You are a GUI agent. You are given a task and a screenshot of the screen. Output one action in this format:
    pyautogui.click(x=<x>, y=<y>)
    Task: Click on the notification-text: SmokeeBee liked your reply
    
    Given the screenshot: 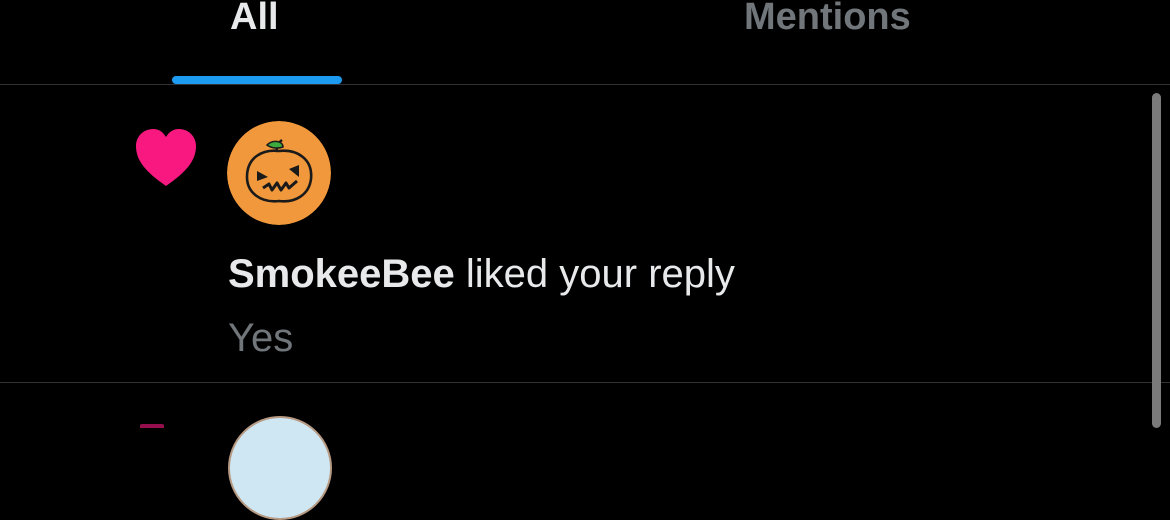 What is the action you would take?
    pyautogui.click(x=481, y=274)
    